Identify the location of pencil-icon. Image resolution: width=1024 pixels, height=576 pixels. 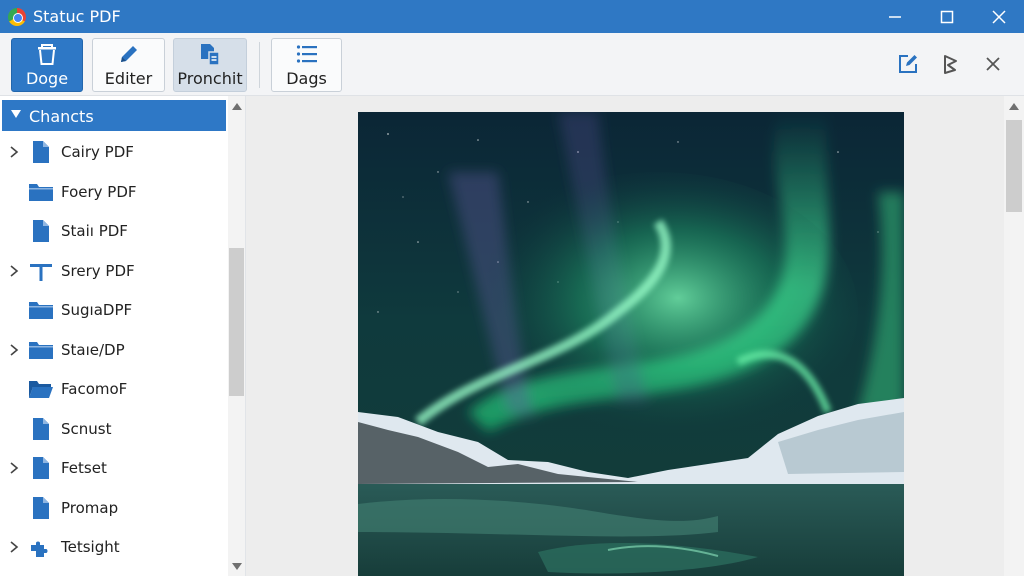
(129, 54).